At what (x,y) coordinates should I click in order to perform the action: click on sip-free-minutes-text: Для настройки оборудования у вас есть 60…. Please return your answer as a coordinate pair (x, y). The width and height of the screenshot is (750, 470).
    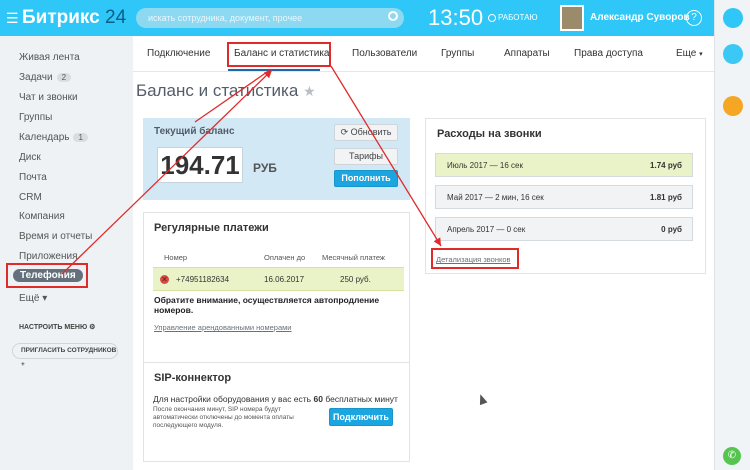
    Looking at the image, I should click on (275, 399).